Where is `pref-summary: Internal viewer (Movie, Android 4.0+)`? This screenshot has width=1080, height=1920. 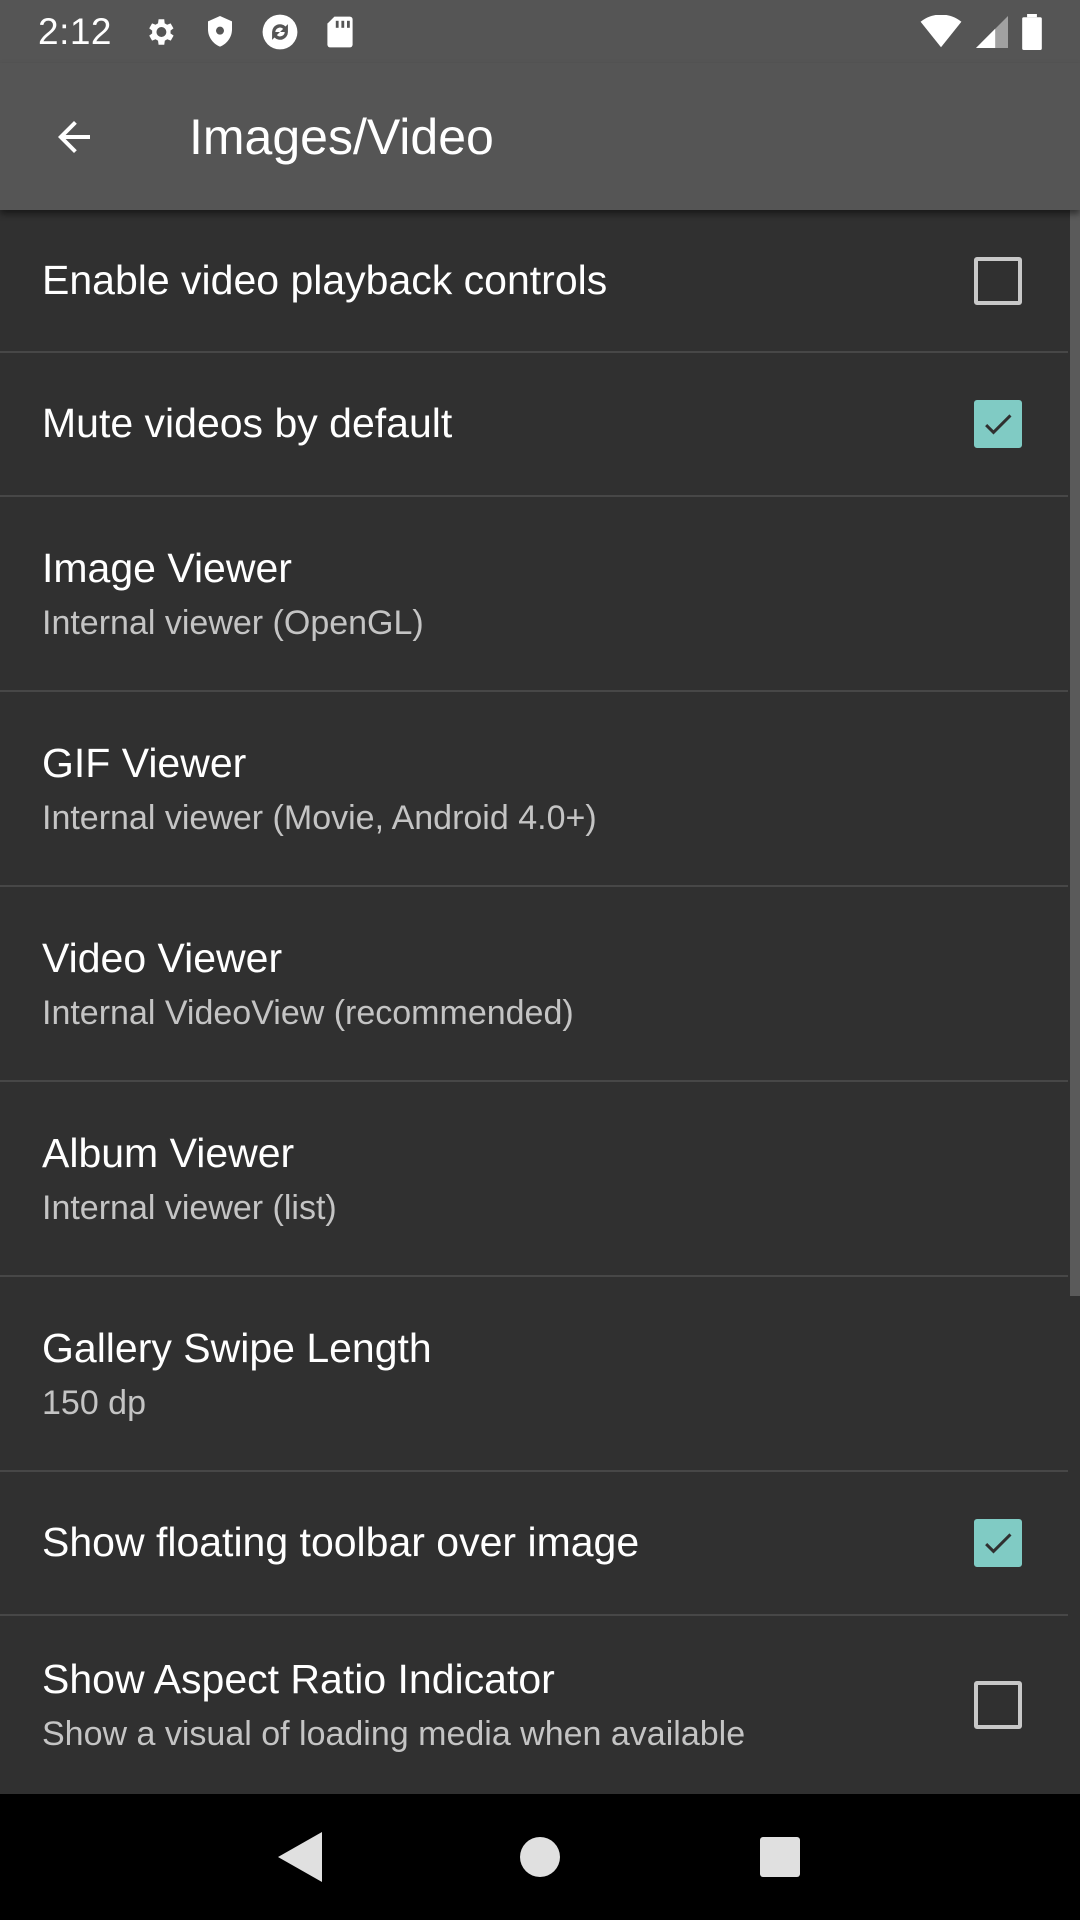 pref-summary: Internal viewer (Movie, Android 4.0+) is located at coordinates (319, 817).